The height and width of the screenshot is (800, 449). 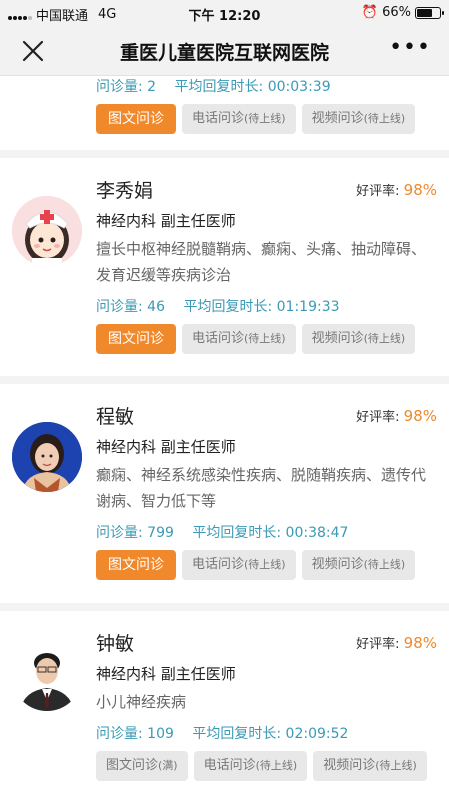 What do you see at coordinates (396, 12) in the screenshot?
I see `battery-percent: 66%` at bounding box center [396, 12].